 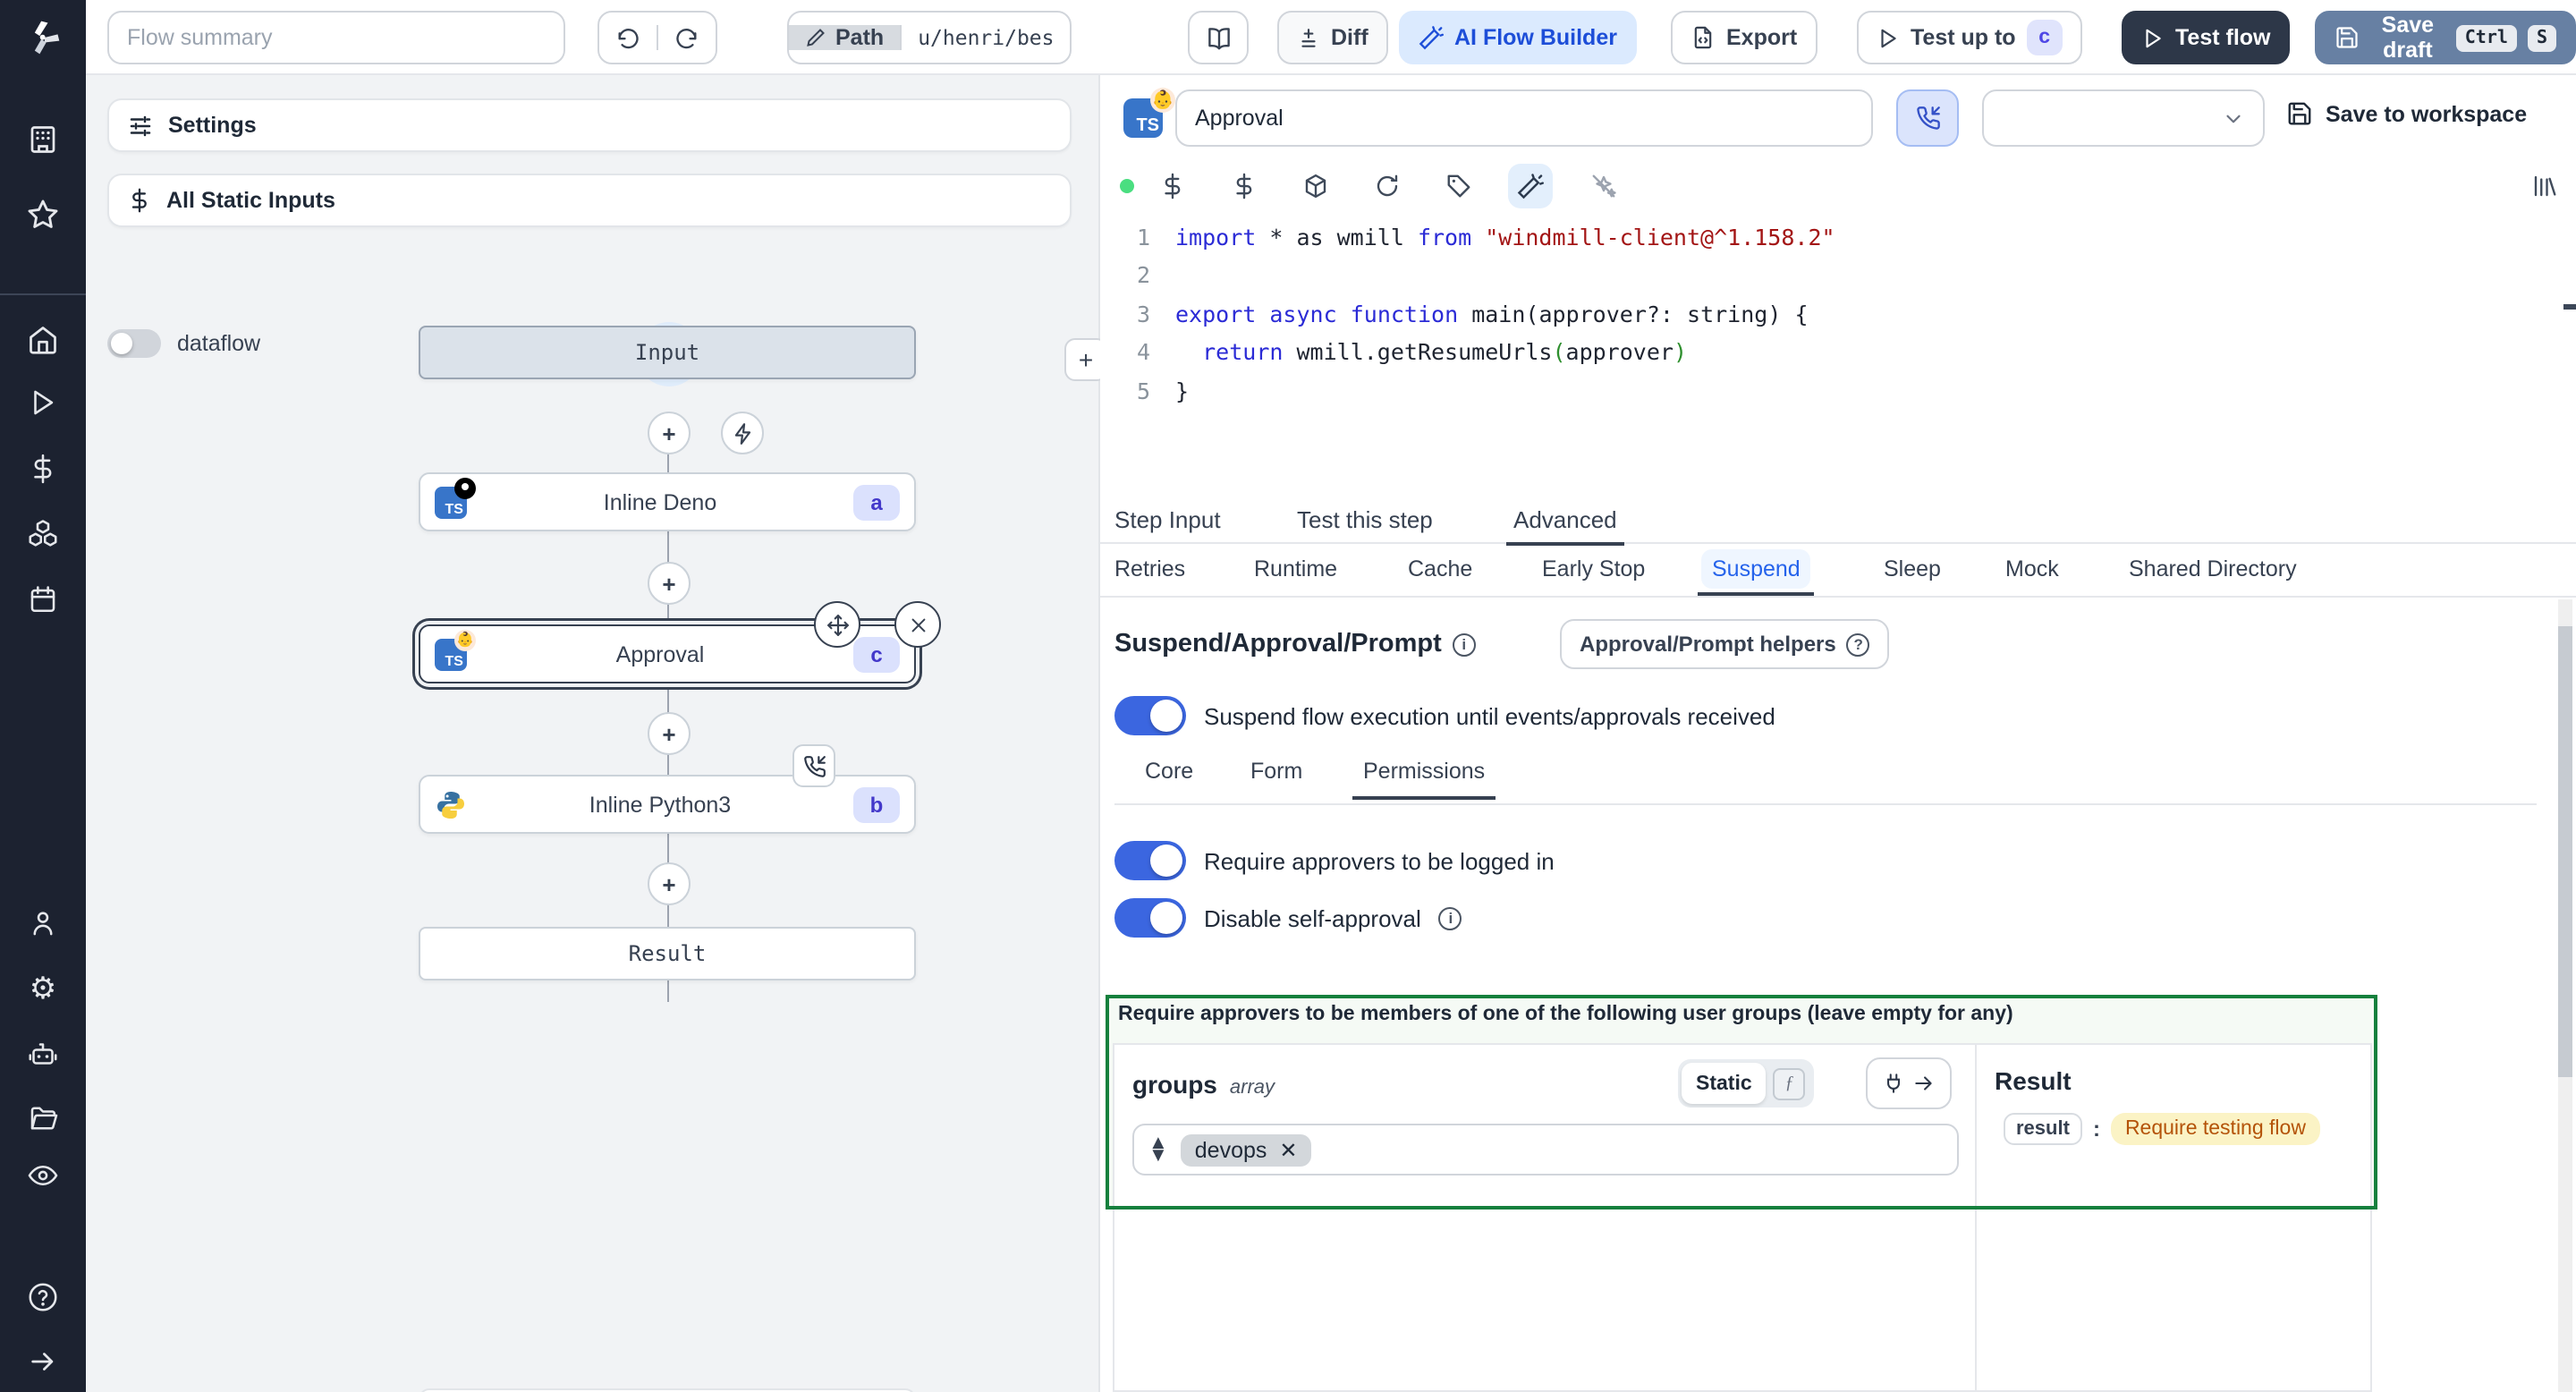 What do you see at coordinates (2486, 37) in the screenshot?
I see `kbd-ctrl: Ctrl` at bounding box center [2486, 37].